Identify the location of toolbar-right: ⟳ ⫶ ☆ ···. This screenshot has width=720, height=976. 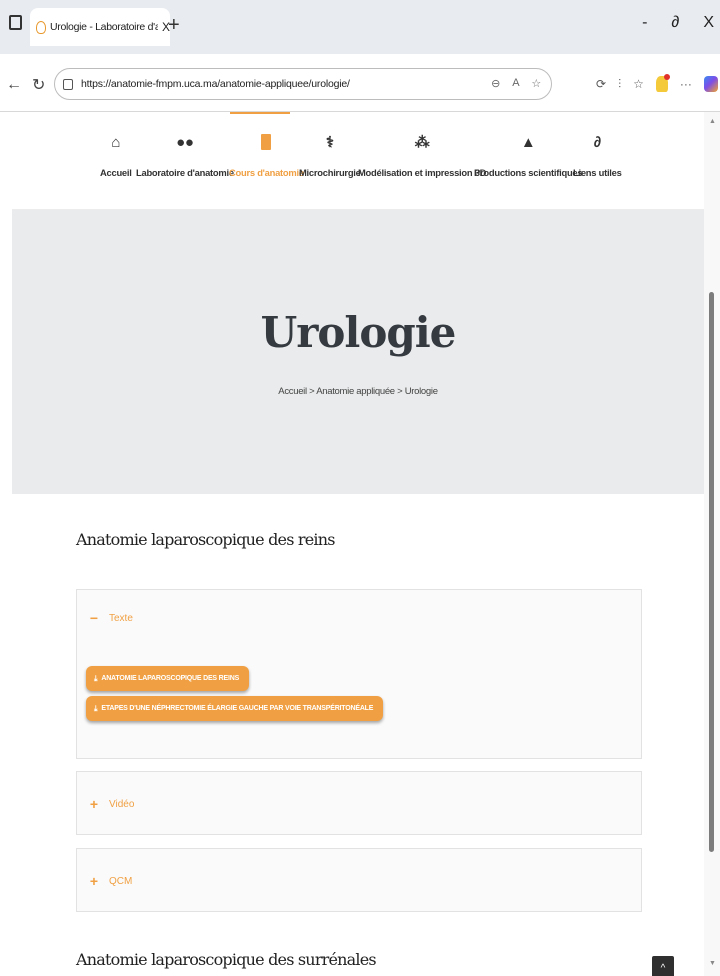
(657, 83).